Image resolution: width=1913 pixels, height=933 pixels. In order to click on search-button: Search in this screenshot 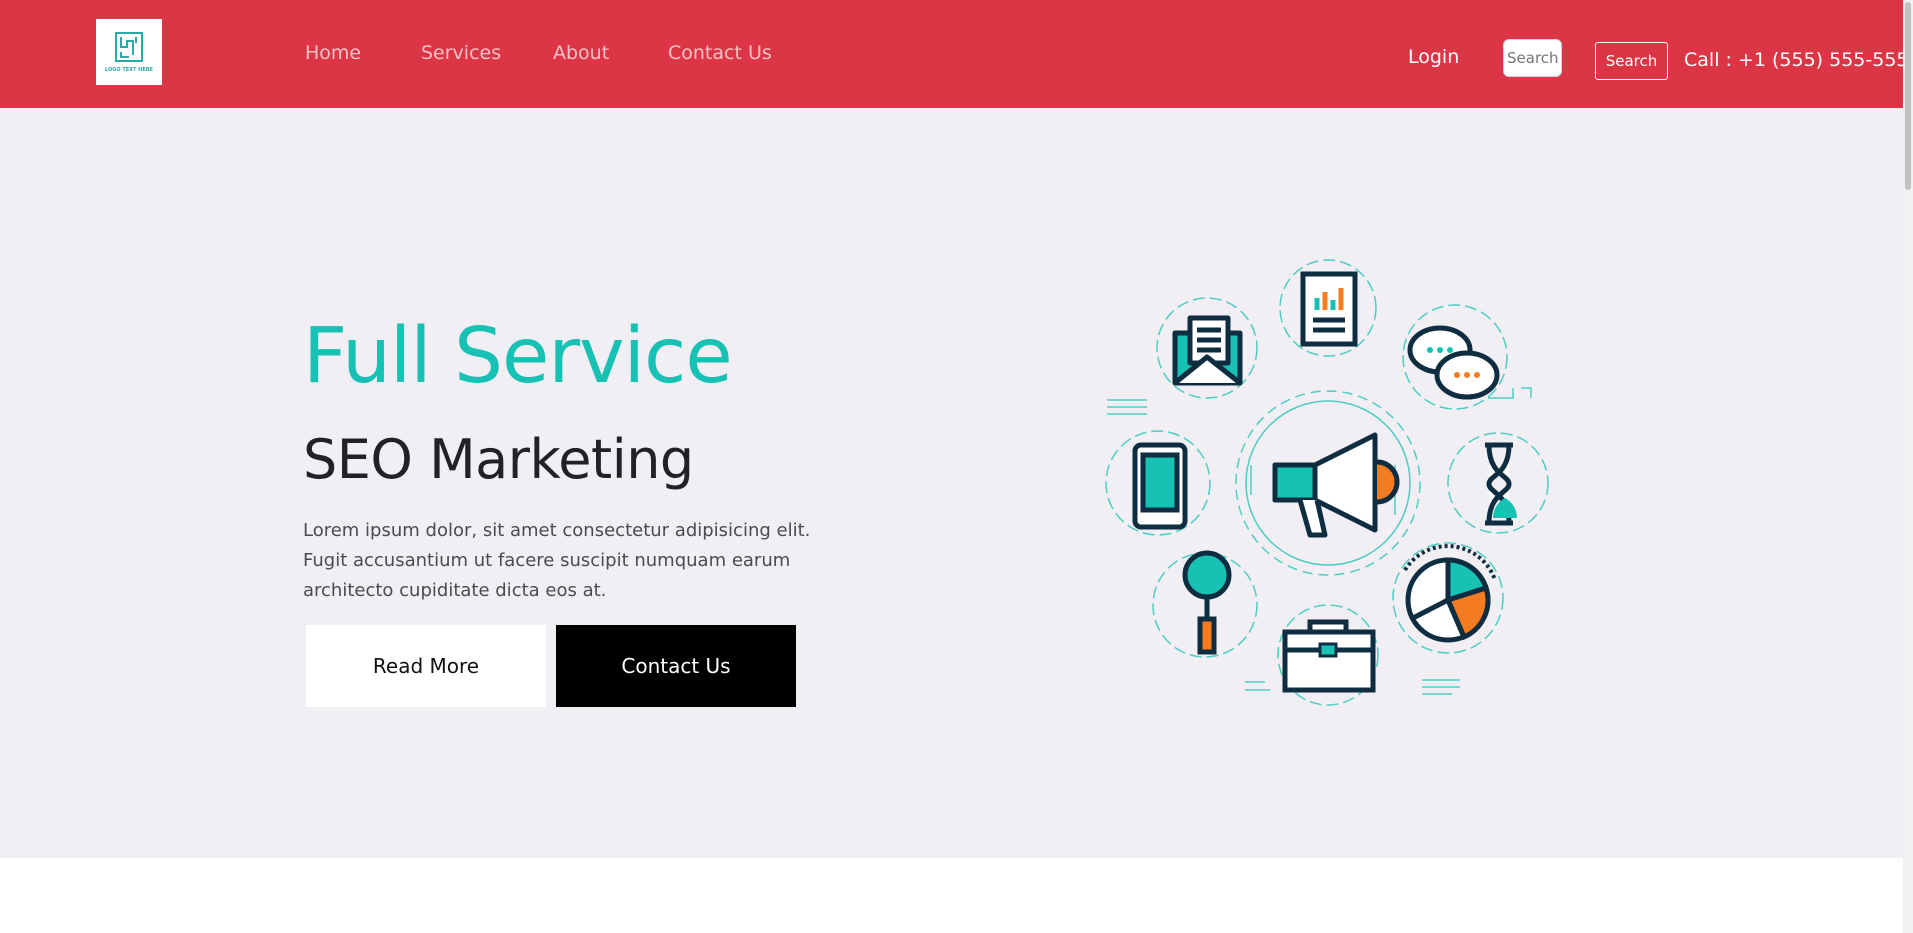, I will do `click(1631, 61)`.